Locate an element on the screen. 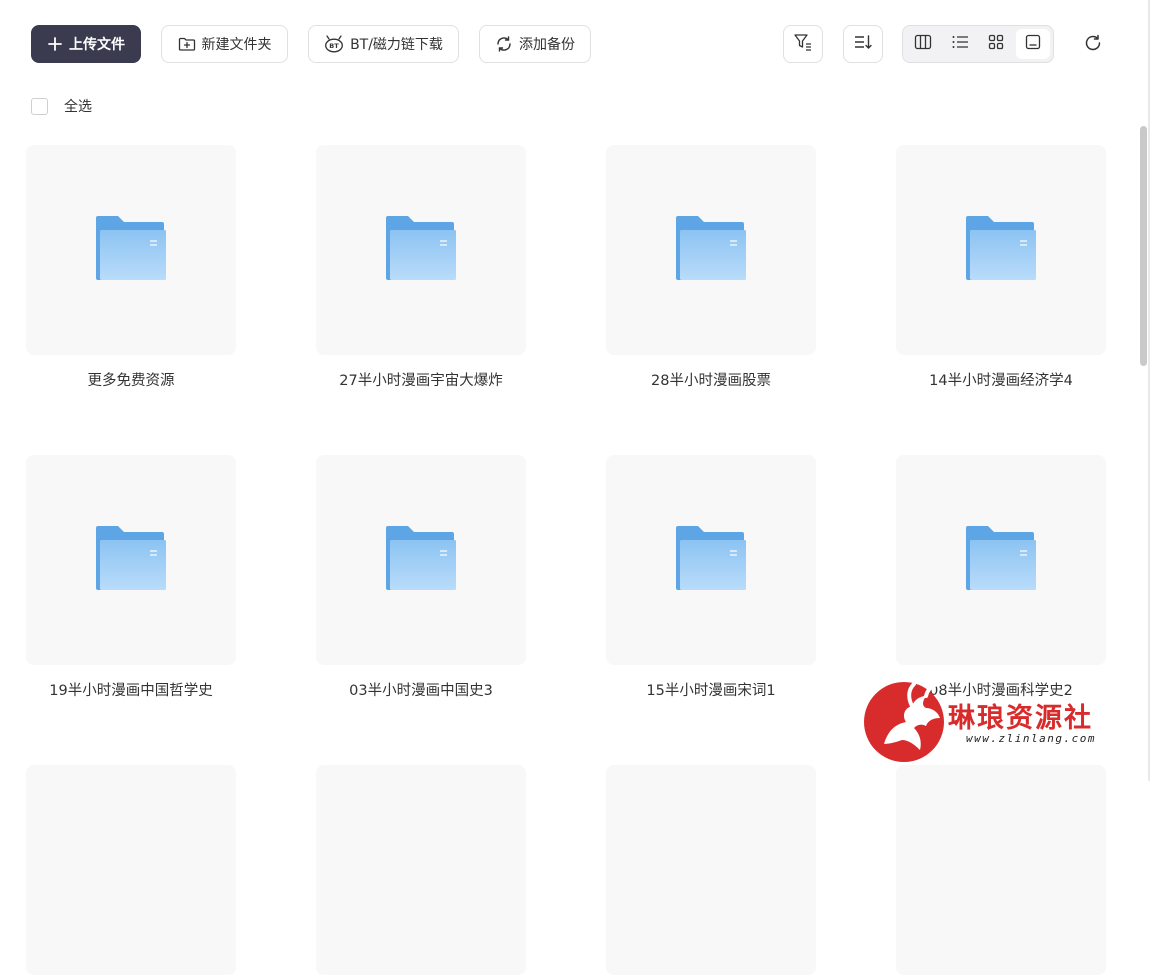  view-mode-switcher is located at coordinates (978, 44).